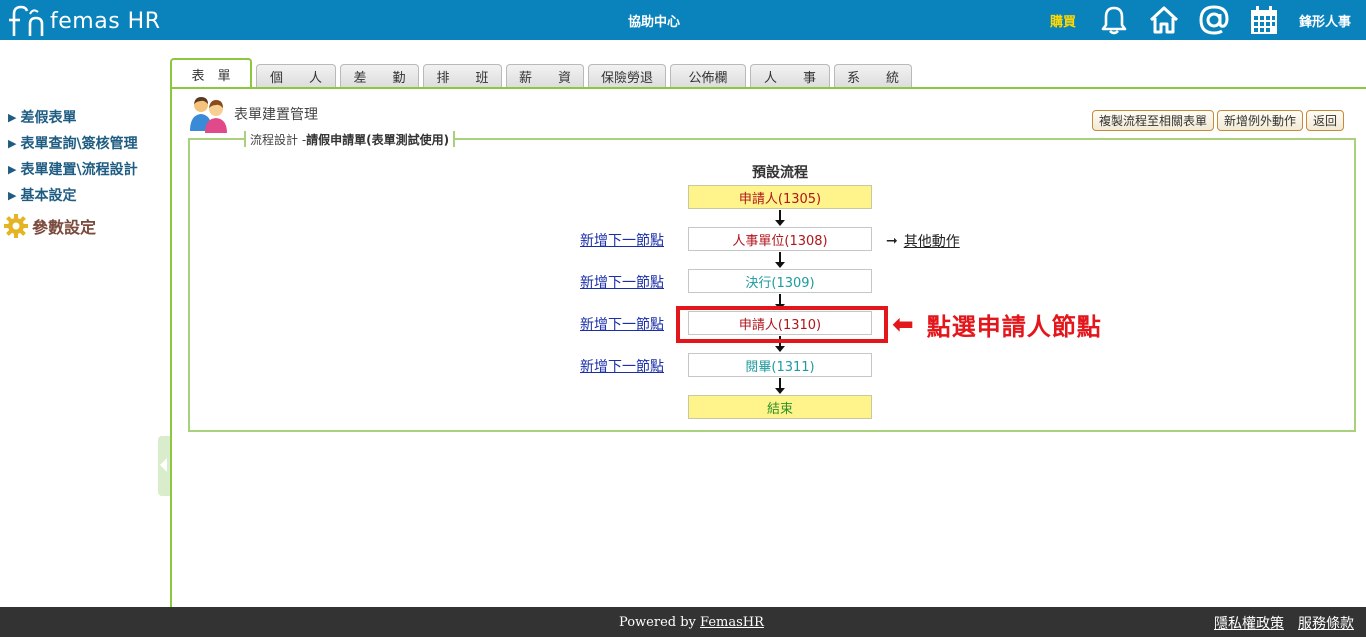 This screenshot has height=637, width=1366. Describe the element at coordinates (1264, 20) in the screenshot. I see `calendar-icon` at that location.